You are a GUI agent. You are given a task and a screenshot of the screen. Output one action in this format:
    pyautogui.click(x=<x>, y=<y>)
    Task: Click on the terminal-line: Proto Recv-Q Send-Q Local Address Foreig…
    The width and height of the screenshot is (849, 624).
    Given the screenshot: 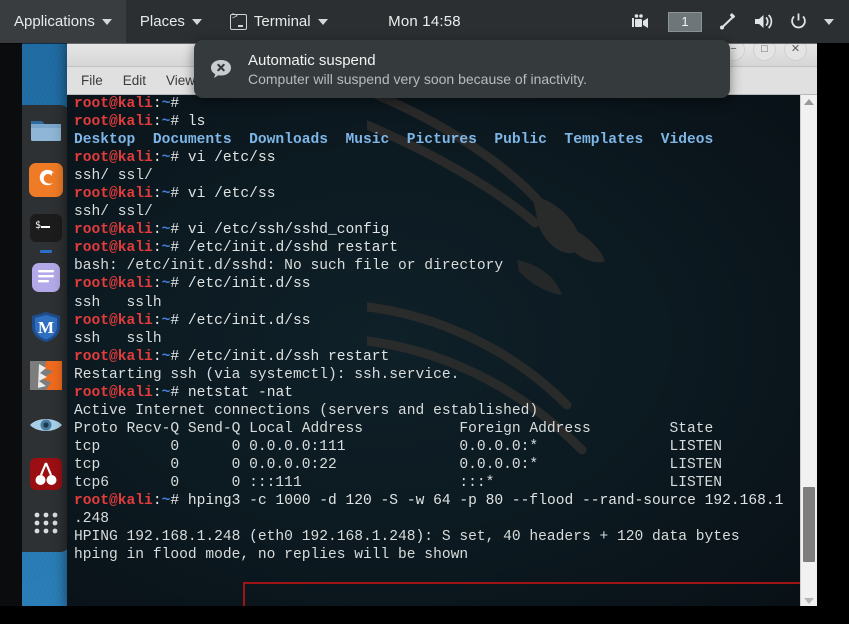 What is the action you would take?
    pyautogui.click(x=394, y=428)
    